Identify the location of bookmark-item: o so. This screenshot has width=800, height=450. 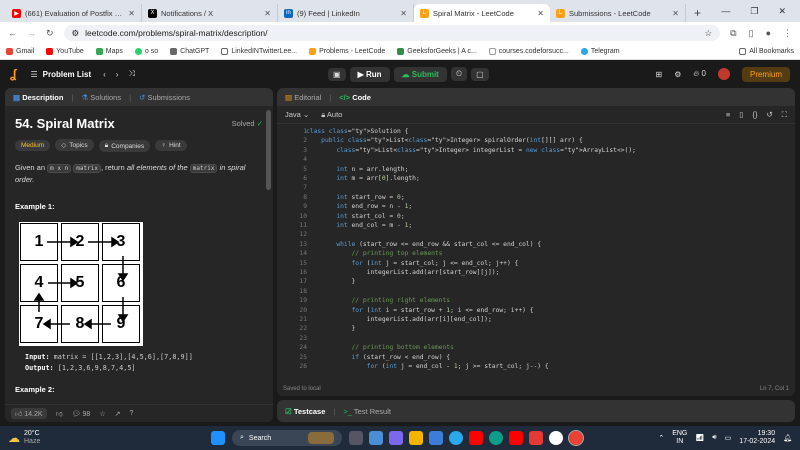
(146, 51).